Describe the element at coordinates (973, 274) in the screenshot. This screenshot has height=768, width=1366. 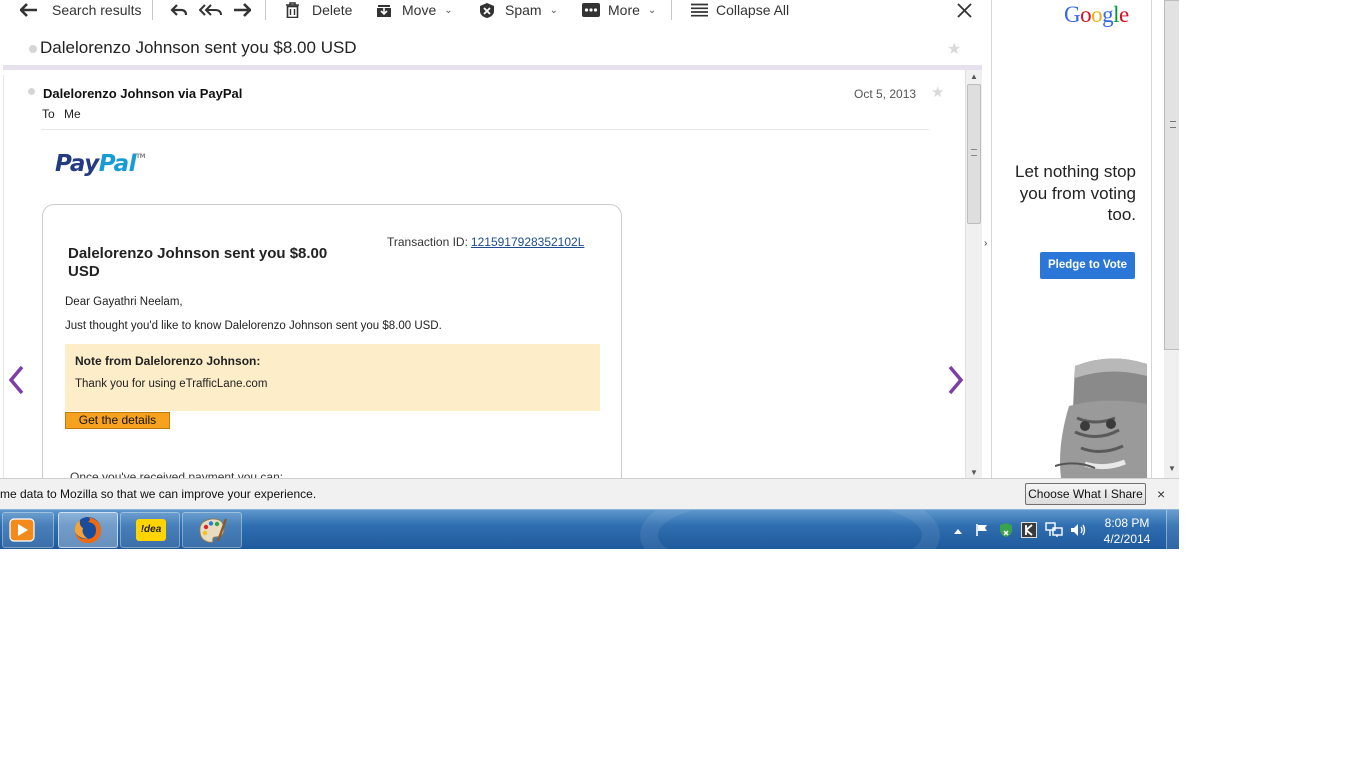
I see `message-scrollbar: ▲ ▼` at that location.